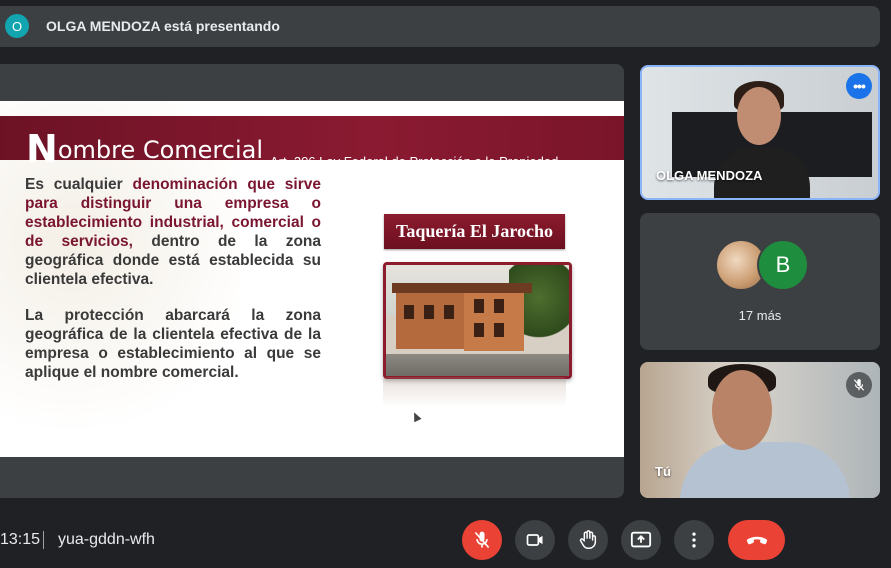 This screenshot has height=568, width=891. I want to click on participant-name: Tú, so click(663, 471).